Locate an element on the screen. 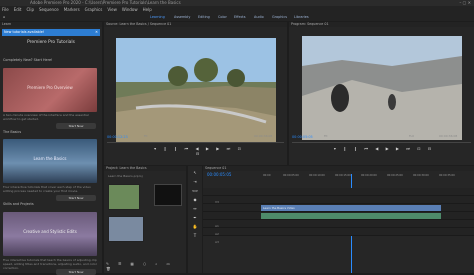  menu-file: File is located at coordinates (5, 9).